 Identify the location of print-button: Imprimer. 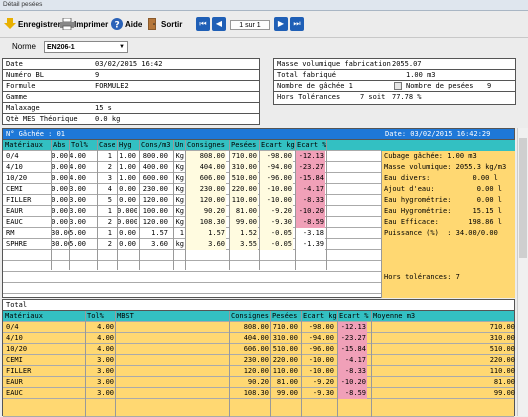
(84, 24).